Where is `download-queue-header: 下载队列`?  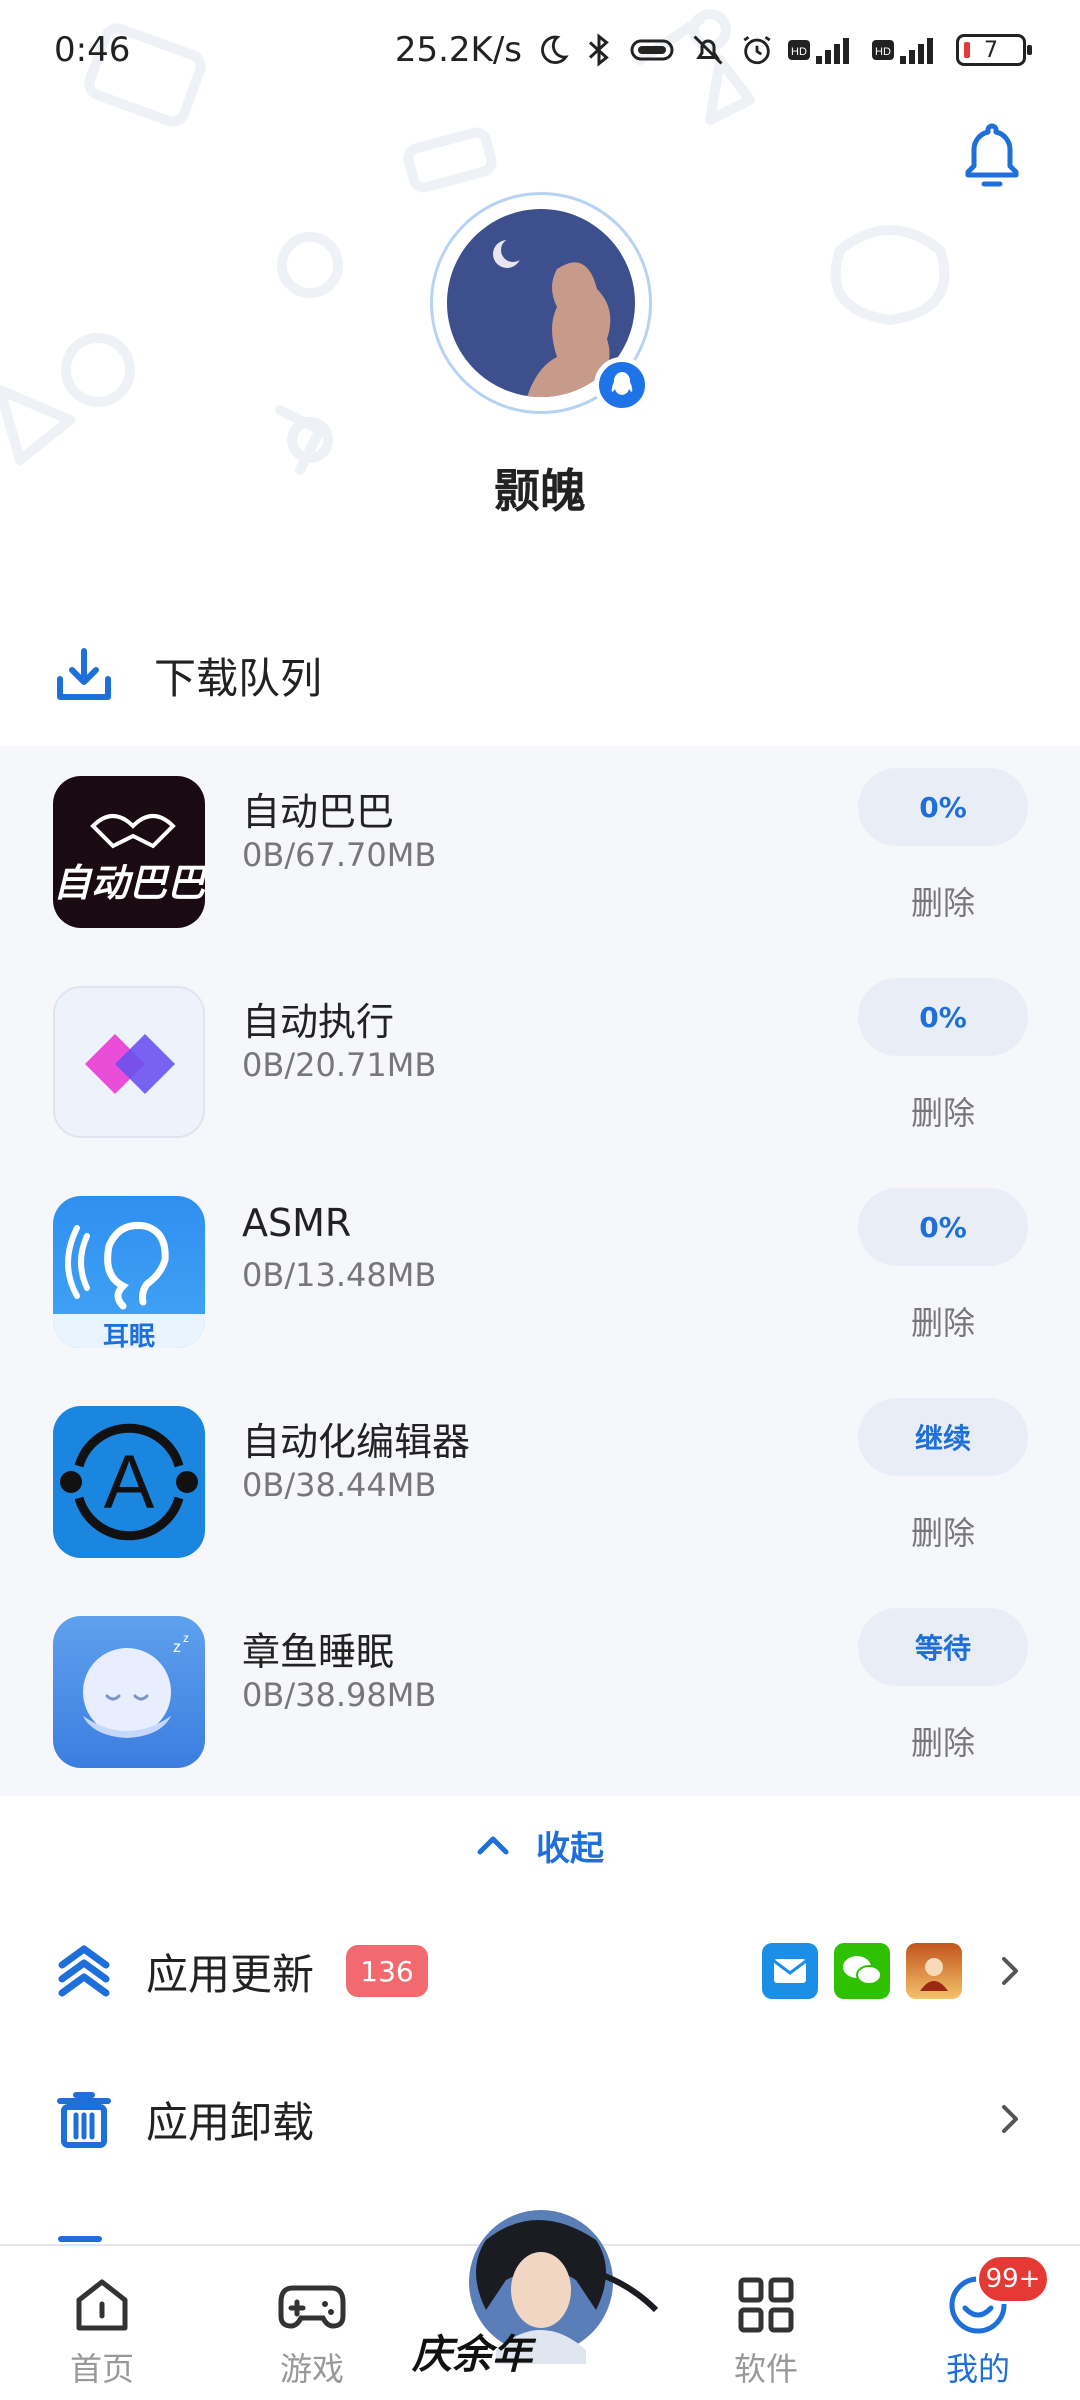
download-queue-header: 下载队列 is located at coordinates (188, 675).